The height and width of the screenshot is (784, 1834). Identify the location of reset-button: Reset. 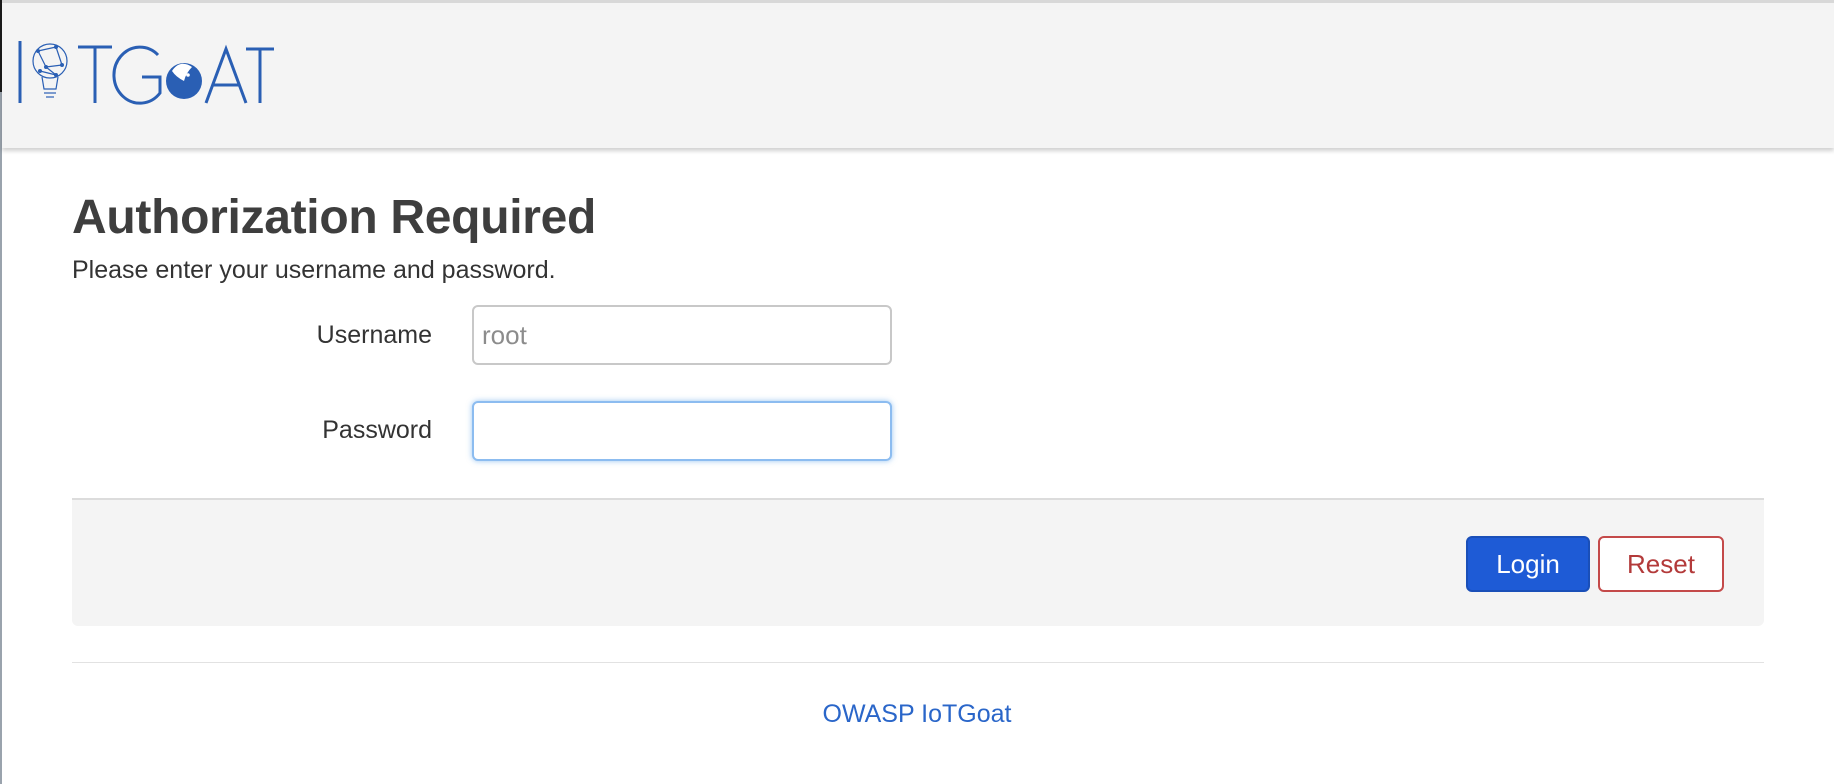
(1661, 564).